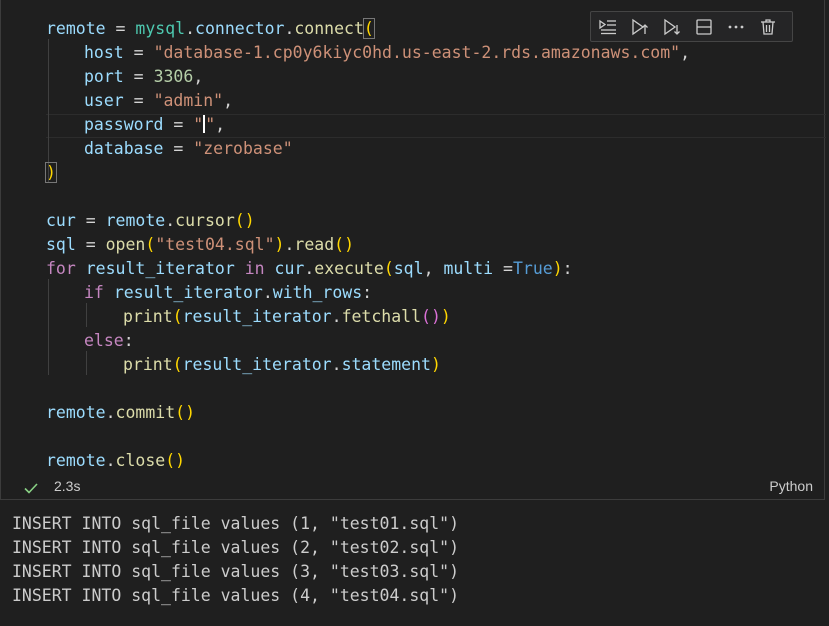 Image resolution: width=829 pixels, height=626 pixels. I want to click on code-line: print(result_iterator.fetchall()), so click(287, 317).